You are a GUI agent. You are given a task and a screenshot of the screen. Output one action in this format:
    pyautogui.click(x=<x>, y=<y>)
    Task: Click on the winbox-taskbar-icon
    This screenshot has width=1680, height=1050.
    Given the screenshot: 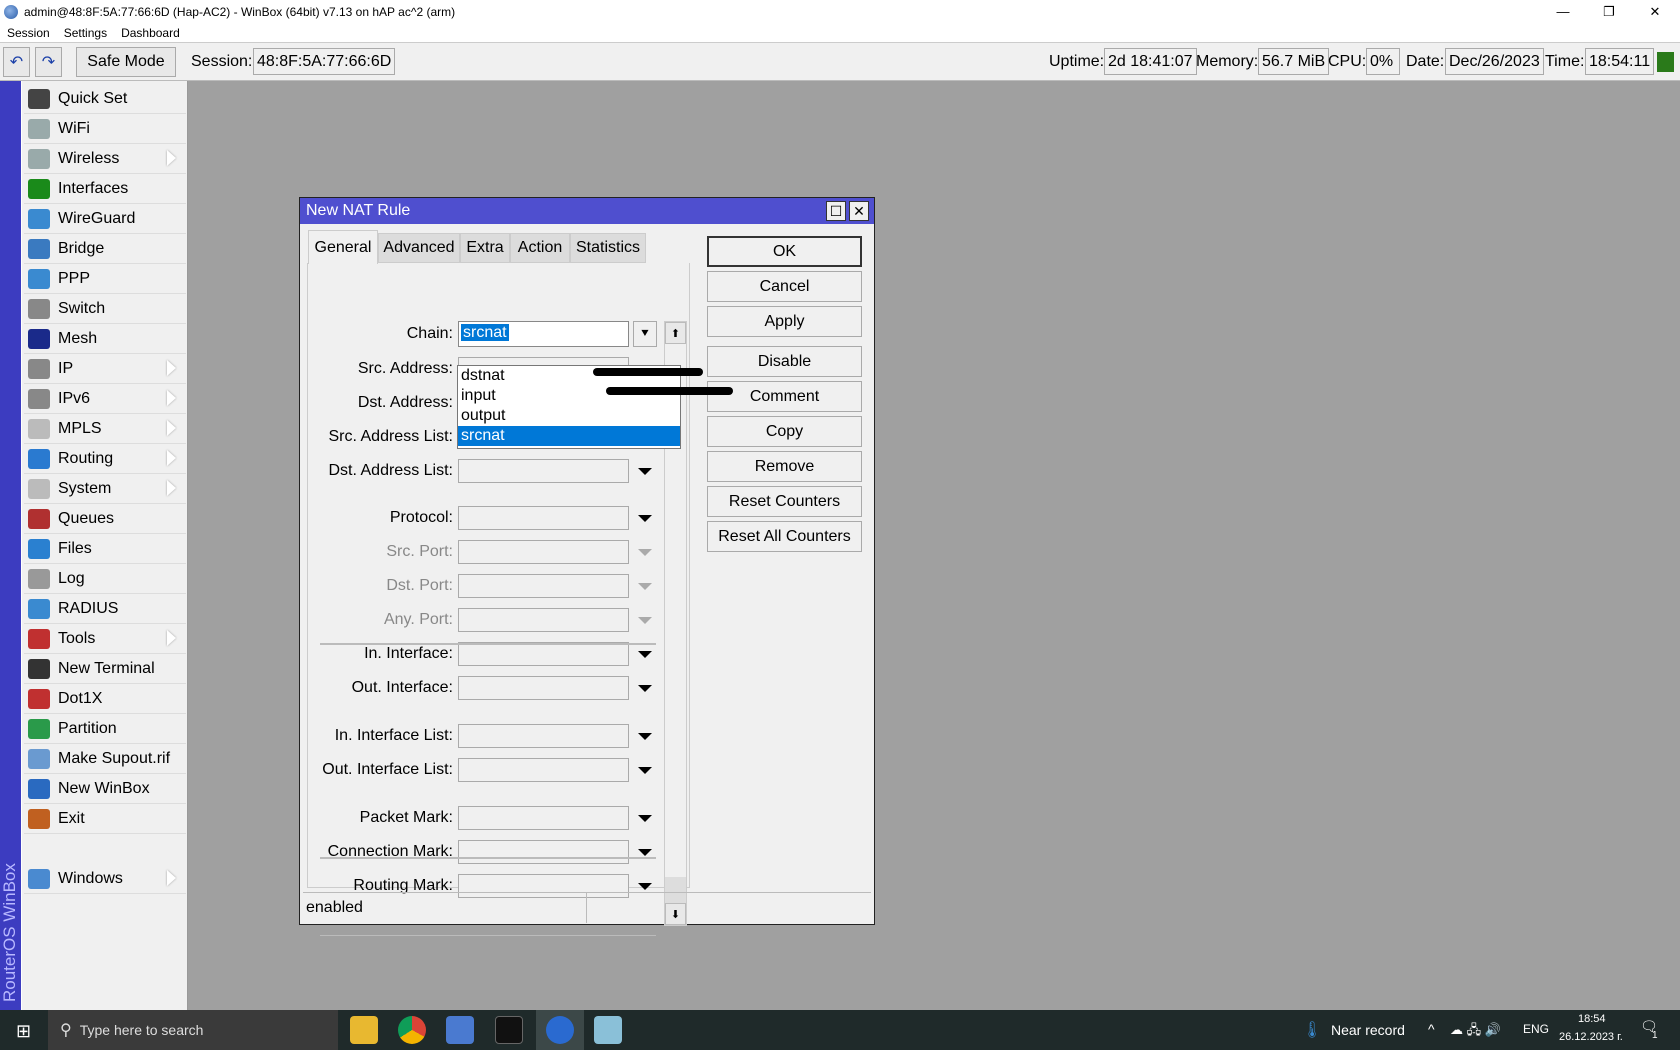 What is the action you would take?
    pyautogui.click(x=560, y=1030)
    